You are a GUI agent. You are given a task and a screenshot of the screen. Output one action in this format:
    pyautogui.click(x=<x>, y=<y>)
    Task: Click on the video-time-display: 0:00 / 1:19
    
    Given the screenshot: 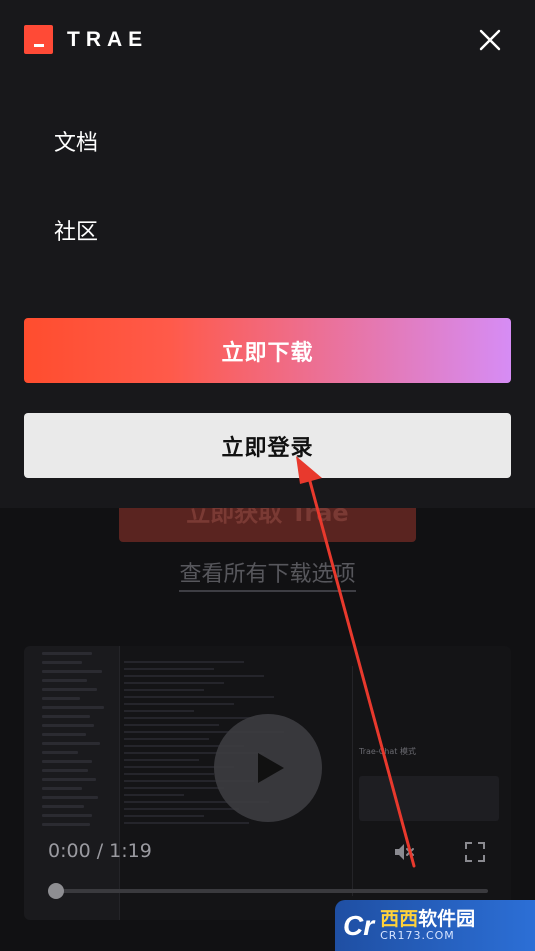 What is the action you would take?
    pyautogui.click(x=100, y=851)
    